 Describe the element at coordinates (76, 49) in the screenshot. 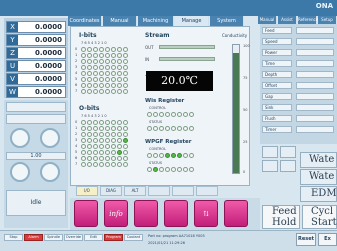

I see `i-row-label: 0` at that location.